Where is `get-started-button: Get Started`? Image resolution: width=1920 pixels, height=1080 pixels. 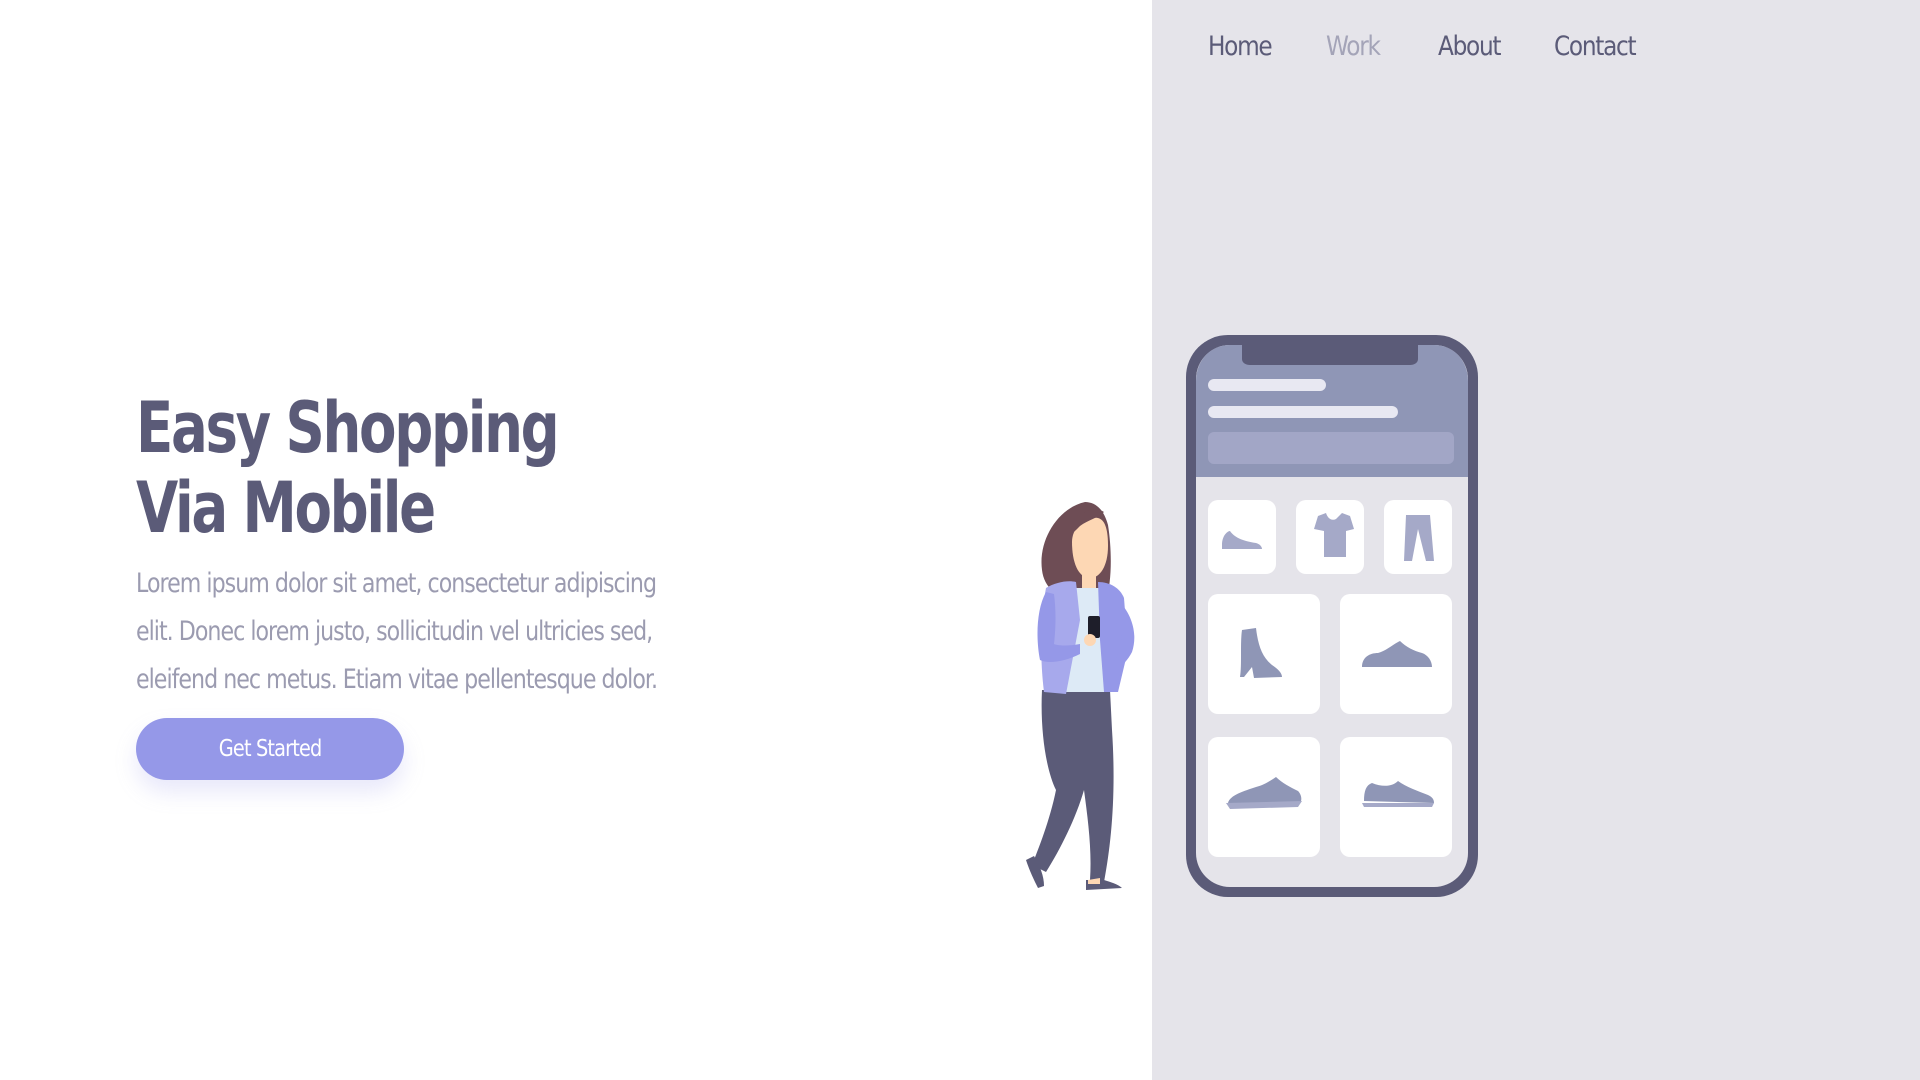 get-started-button: Get Started is located at coordinates (270, 749).